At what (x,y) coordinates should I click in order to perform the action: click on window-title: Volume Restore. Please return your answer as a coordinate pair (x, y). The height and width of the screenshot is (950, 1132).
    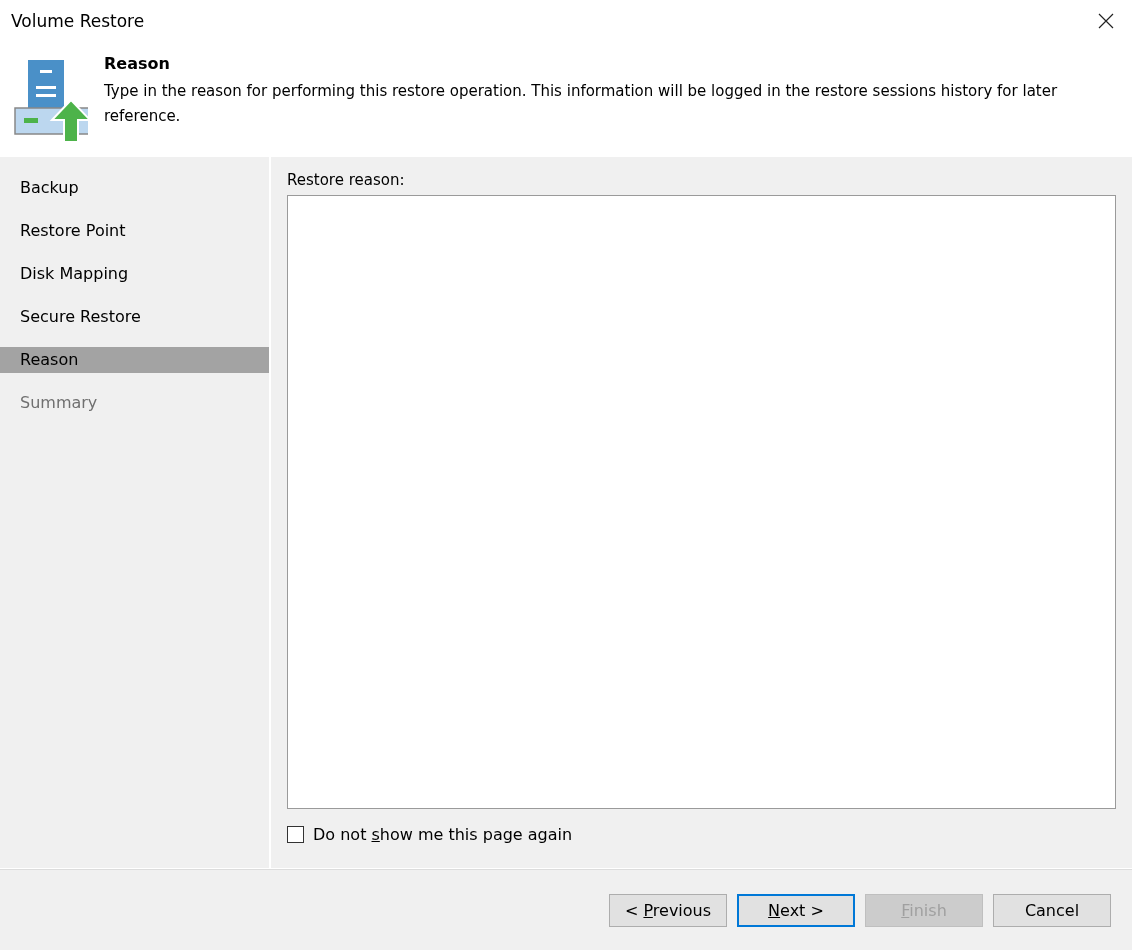
    Looking at the image, I should click on (78, 21).